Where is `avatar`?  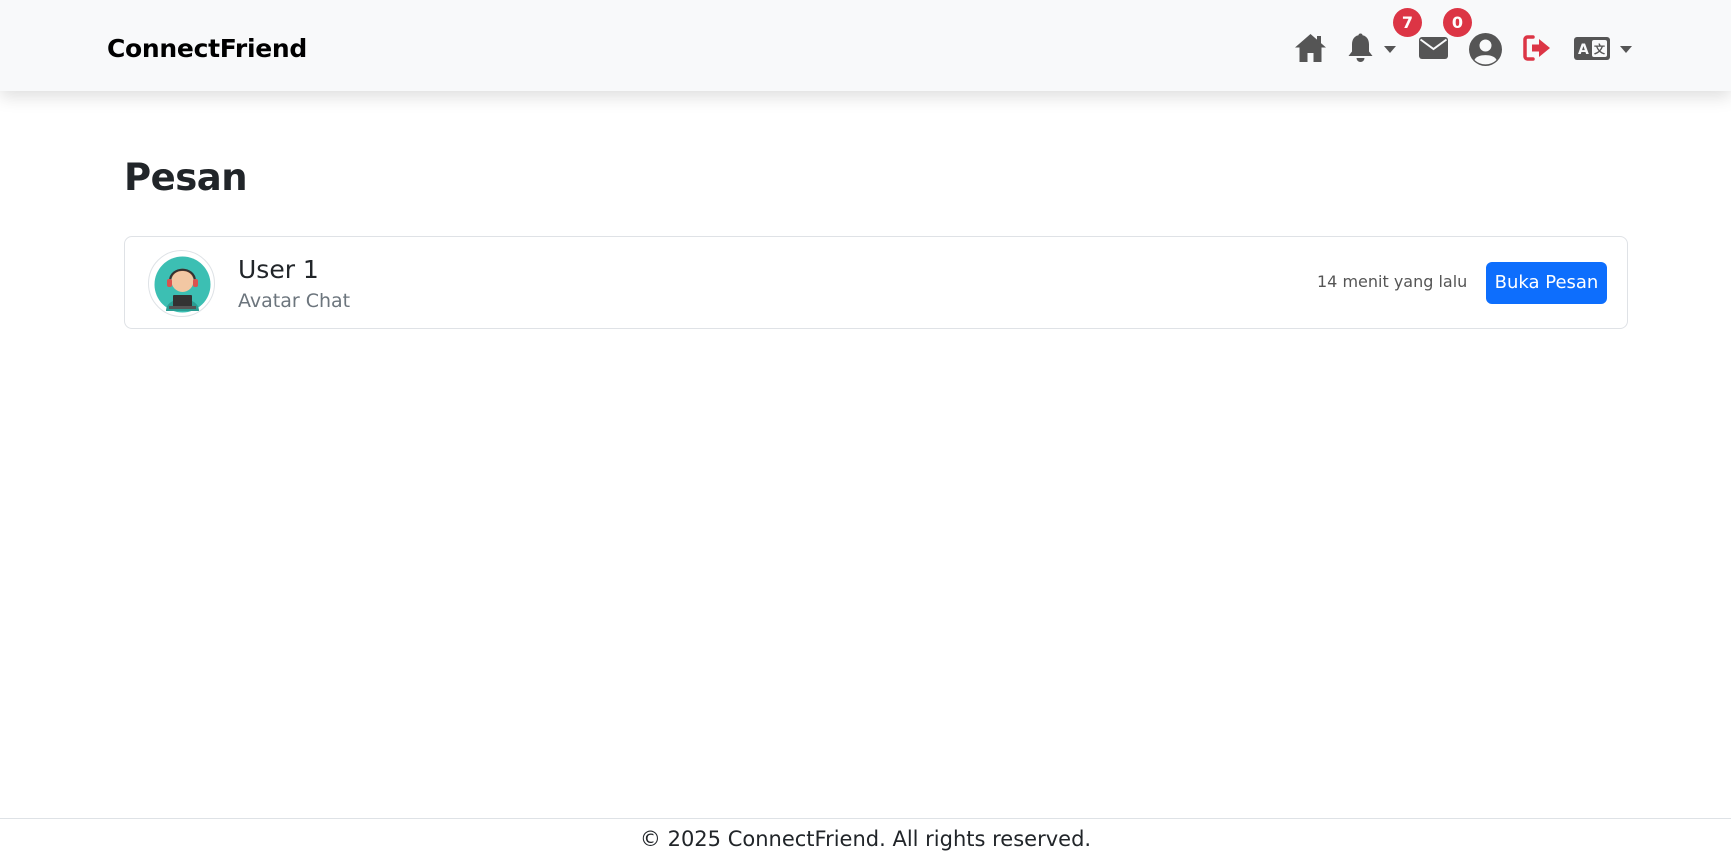 avatar is located at coordinates (181, 283).